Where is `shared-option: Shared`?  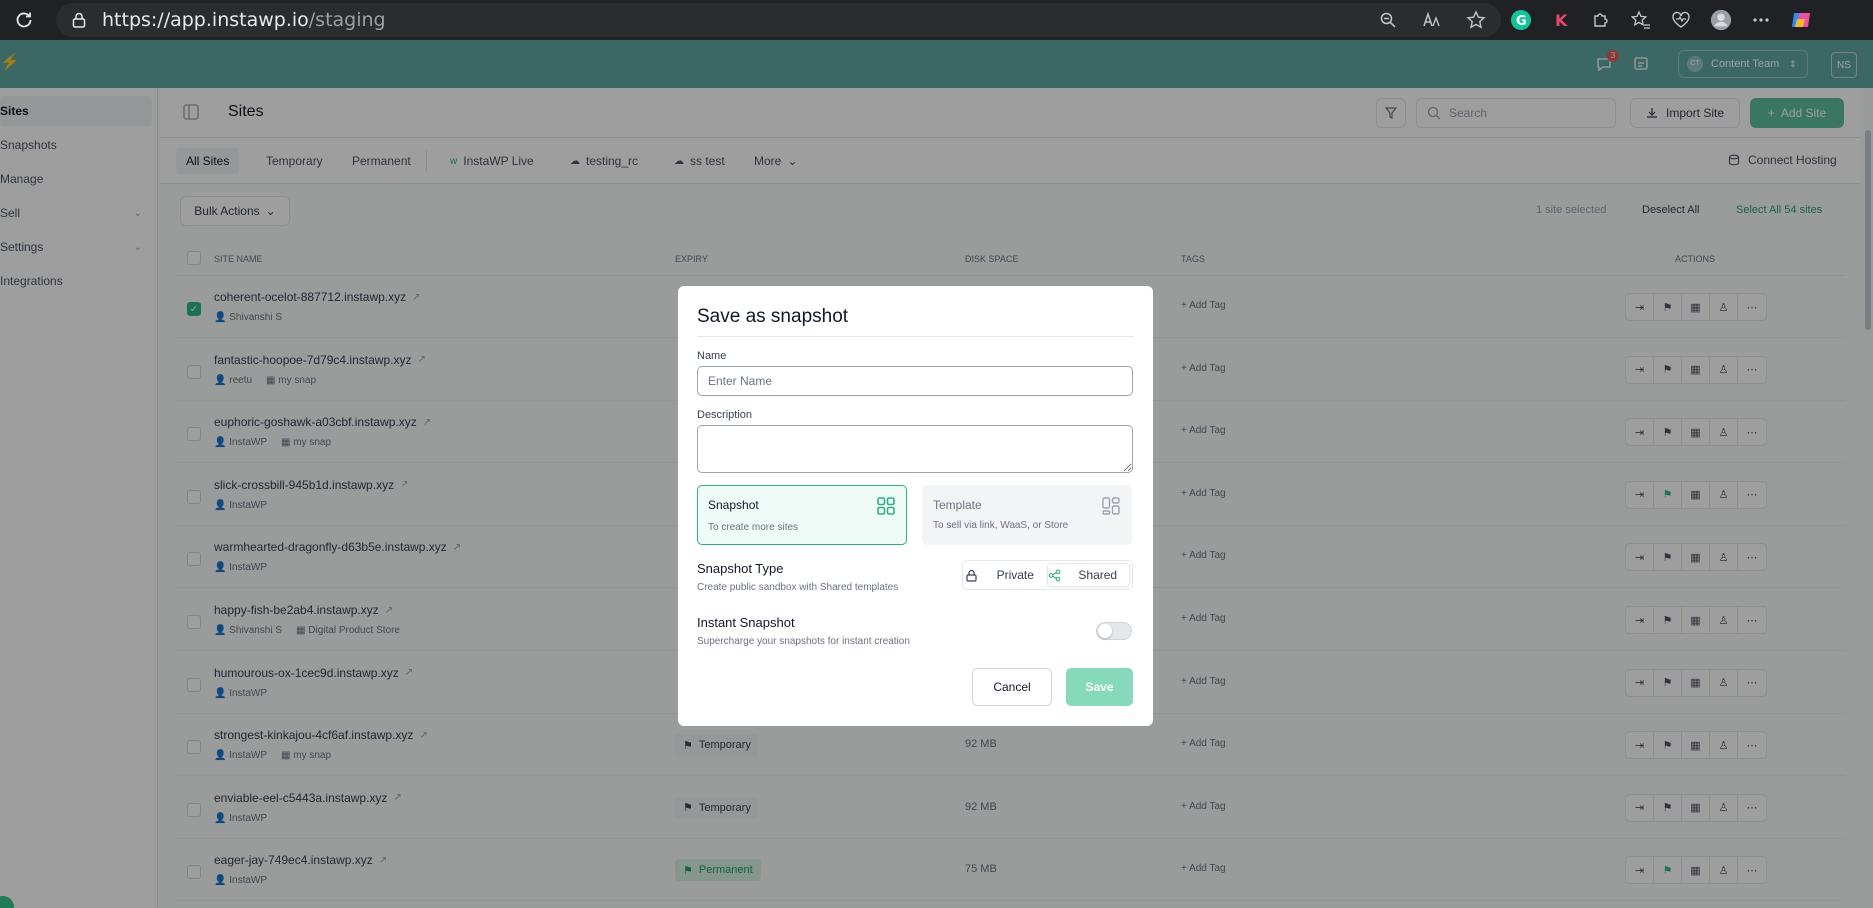 shared-option: Shared is located at coordinates (1088, 575).